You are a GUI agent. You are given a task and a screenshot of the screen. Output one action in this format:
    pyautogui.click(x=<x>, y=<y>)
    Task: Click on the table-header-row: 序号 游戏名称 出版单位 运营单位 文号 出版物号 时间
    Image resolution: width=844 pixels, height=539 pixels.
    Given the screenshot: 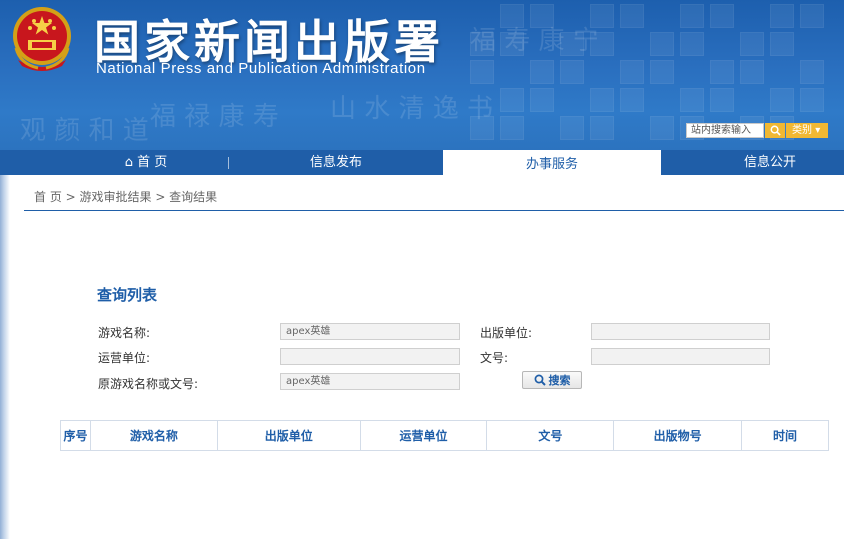 What is the action you would take?
    pyautogui.click(x=444, y=435)
    